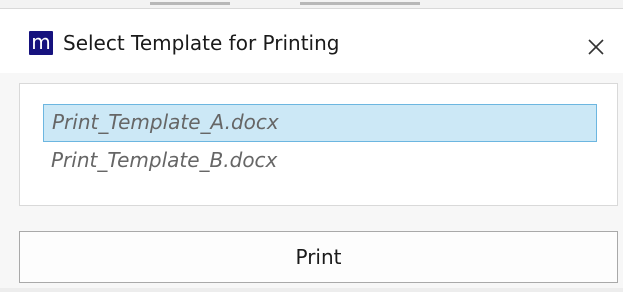 The image size is (623, 292). I want to click on close-icon, so click(596, 47).